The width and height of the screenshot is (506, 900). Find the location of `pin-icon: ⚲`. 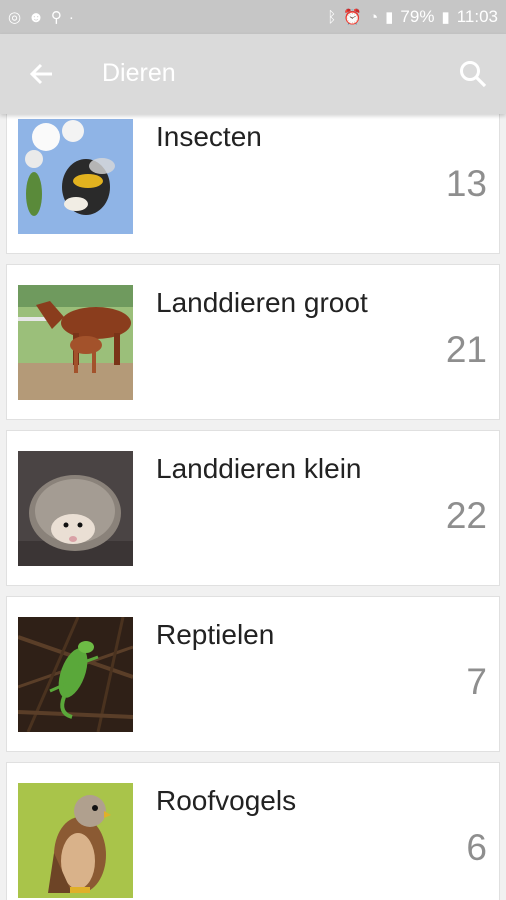

pin-icon: ⚲ is located at coordinates (56, 17).